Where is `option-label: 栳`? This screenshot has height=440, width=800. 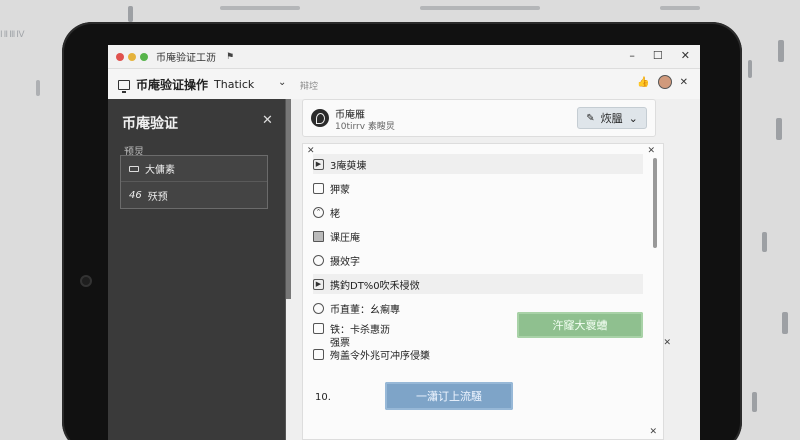 option-label: 栳 is located at coordinates (335, 214).